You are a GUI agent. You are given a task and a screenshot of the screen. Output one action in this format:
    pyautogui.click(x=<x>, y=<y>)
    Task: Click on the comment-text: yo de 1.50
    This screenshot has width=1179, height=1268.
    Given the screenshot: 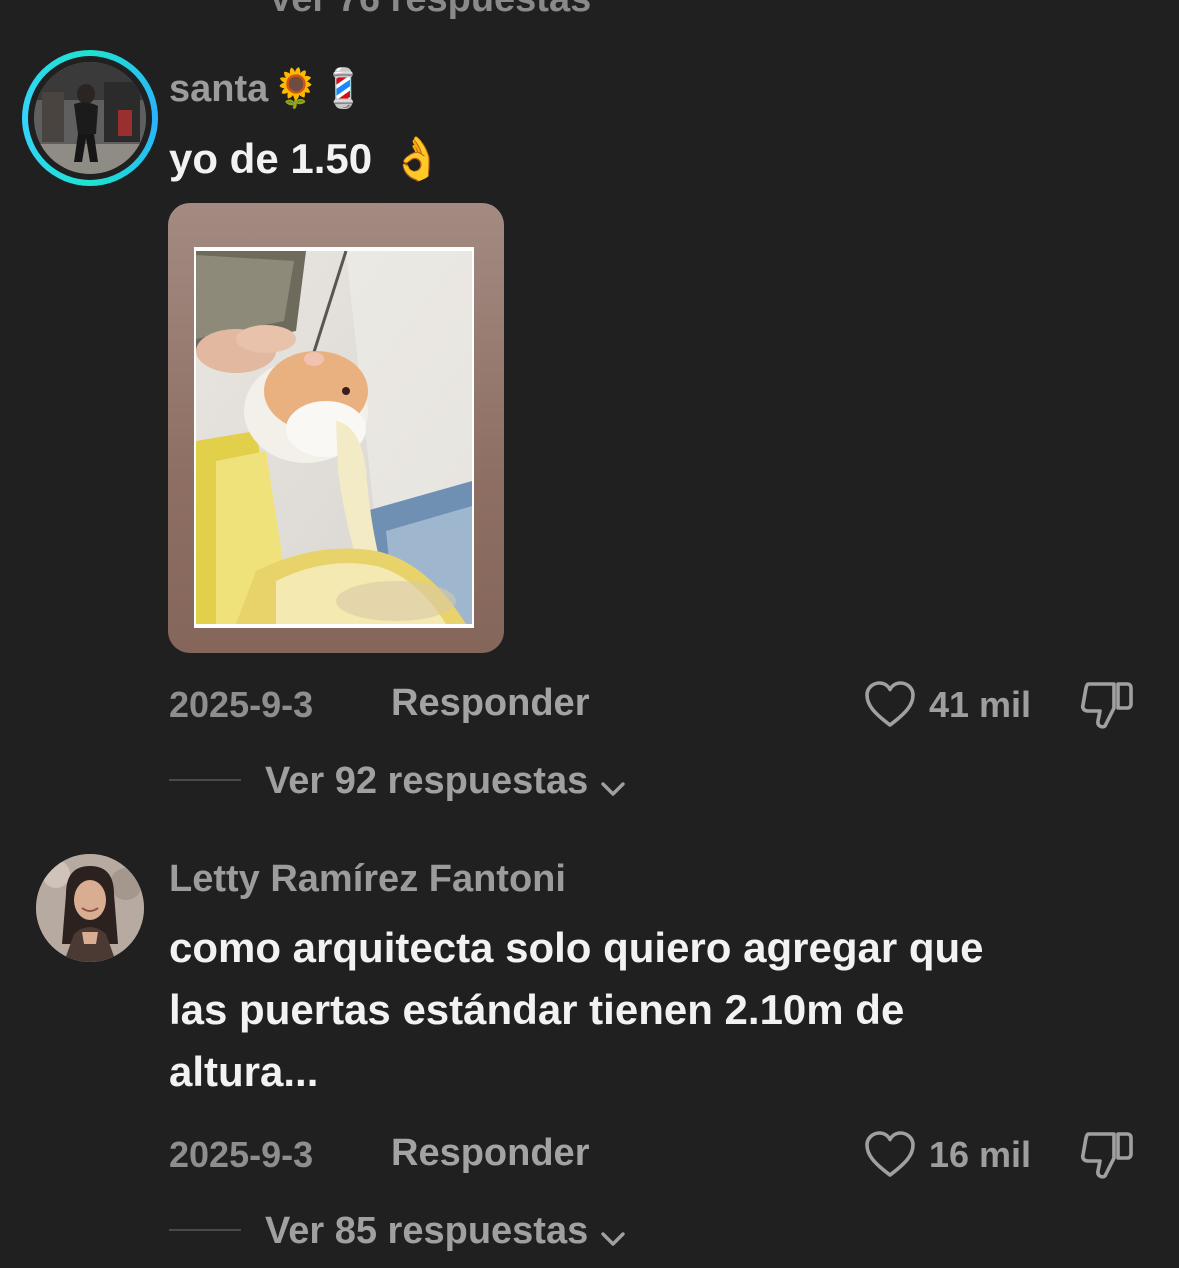 What is the action you would take?
    pyautogui.click(x=271, y=158)
    